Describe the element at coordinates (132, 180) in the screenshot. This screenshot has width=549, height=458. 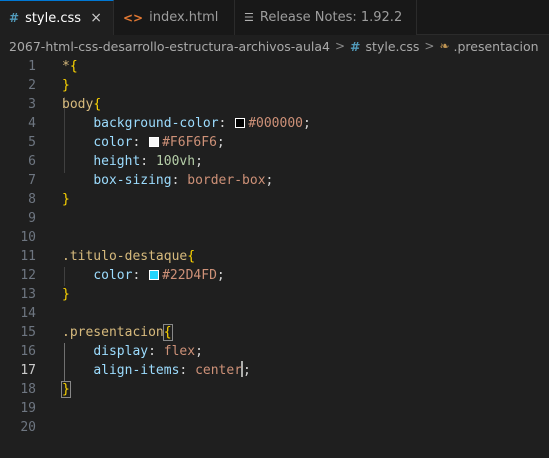
I see `property: box-sizing` at that location.